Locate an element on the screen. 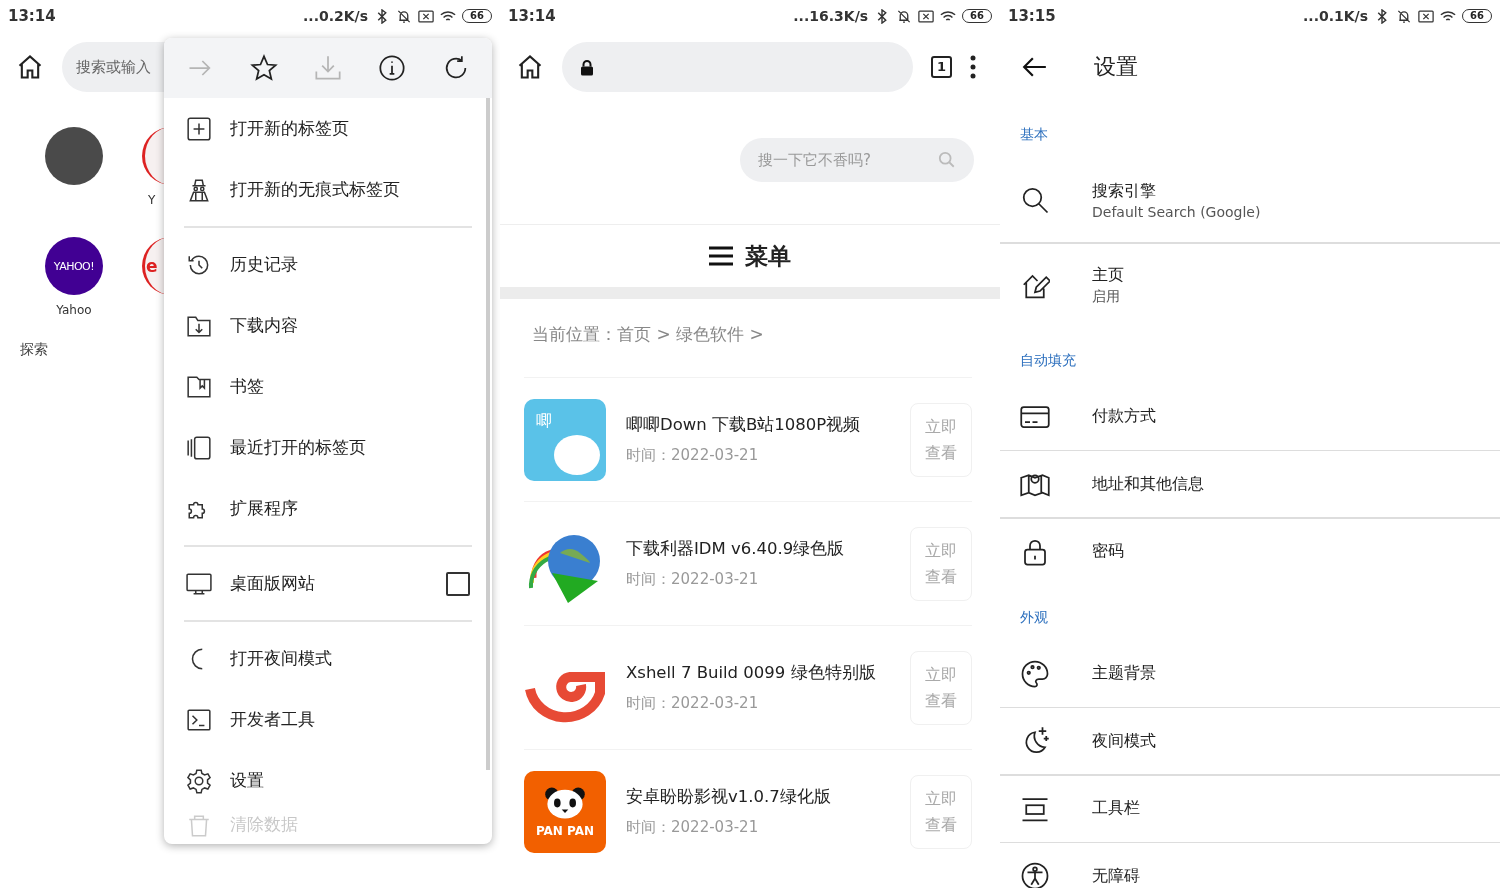  article-title: Xshell 7 Build 0099 绿色特别版 is located at coordinates (768, 673).